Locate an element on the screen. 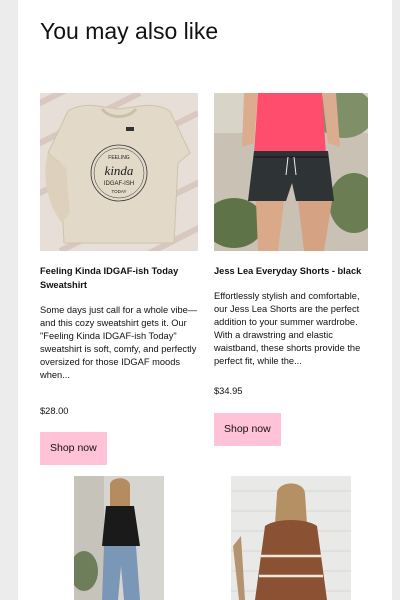 The height and width of the screenshot is (600, 400). section-heading: You may also like is located at coordinates (129, 31).